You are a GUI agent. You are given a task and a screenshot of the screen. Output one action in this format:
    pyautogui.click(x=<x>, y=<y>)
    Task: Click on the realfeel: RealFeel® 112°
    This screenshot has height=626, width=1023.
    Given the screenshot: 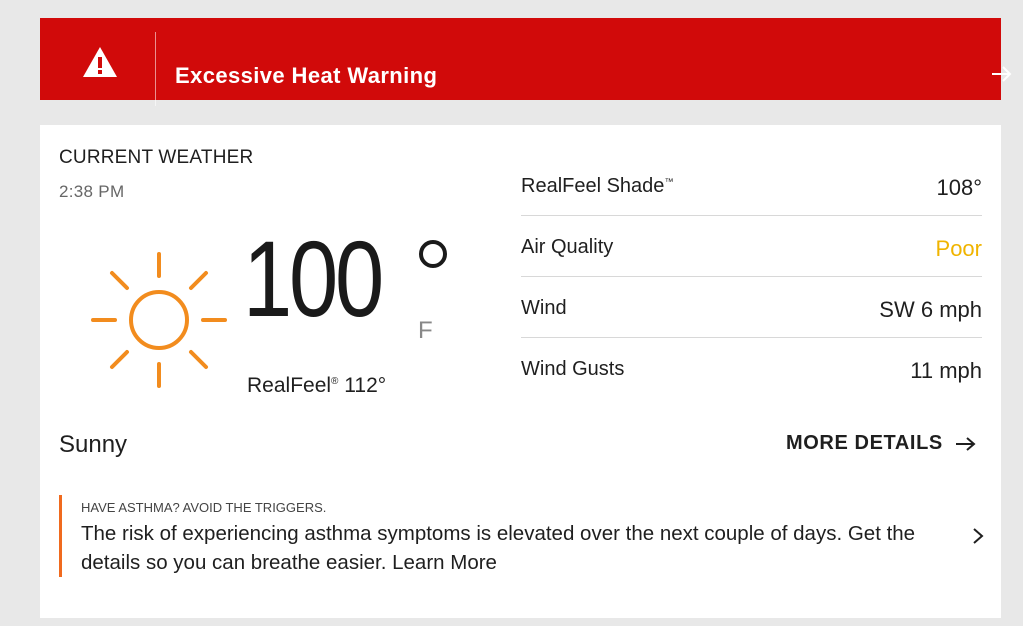 What is the action you would take?
    pyautogui.click(x=316, y=386)
    